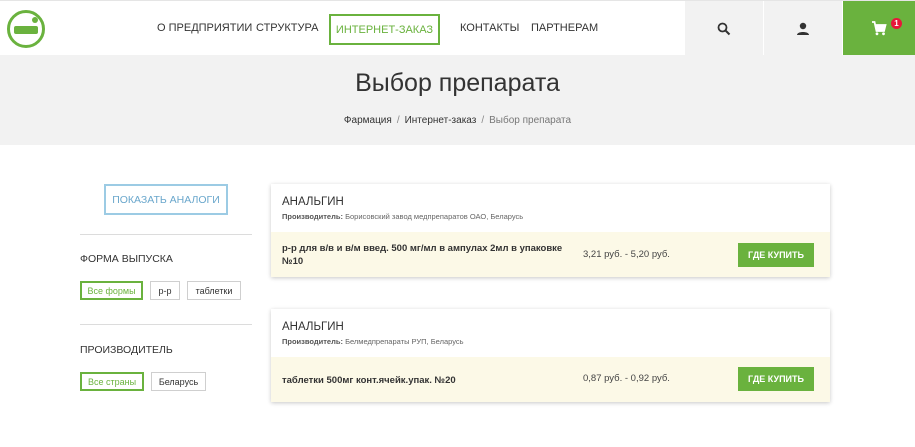 Image resolution: width=915 pixels, height=447 pixels. Describe the element at coordinates (626, 378) in the screenshot. I see `product-price: 0,87 руб. - 0,92 руб.` at that location.